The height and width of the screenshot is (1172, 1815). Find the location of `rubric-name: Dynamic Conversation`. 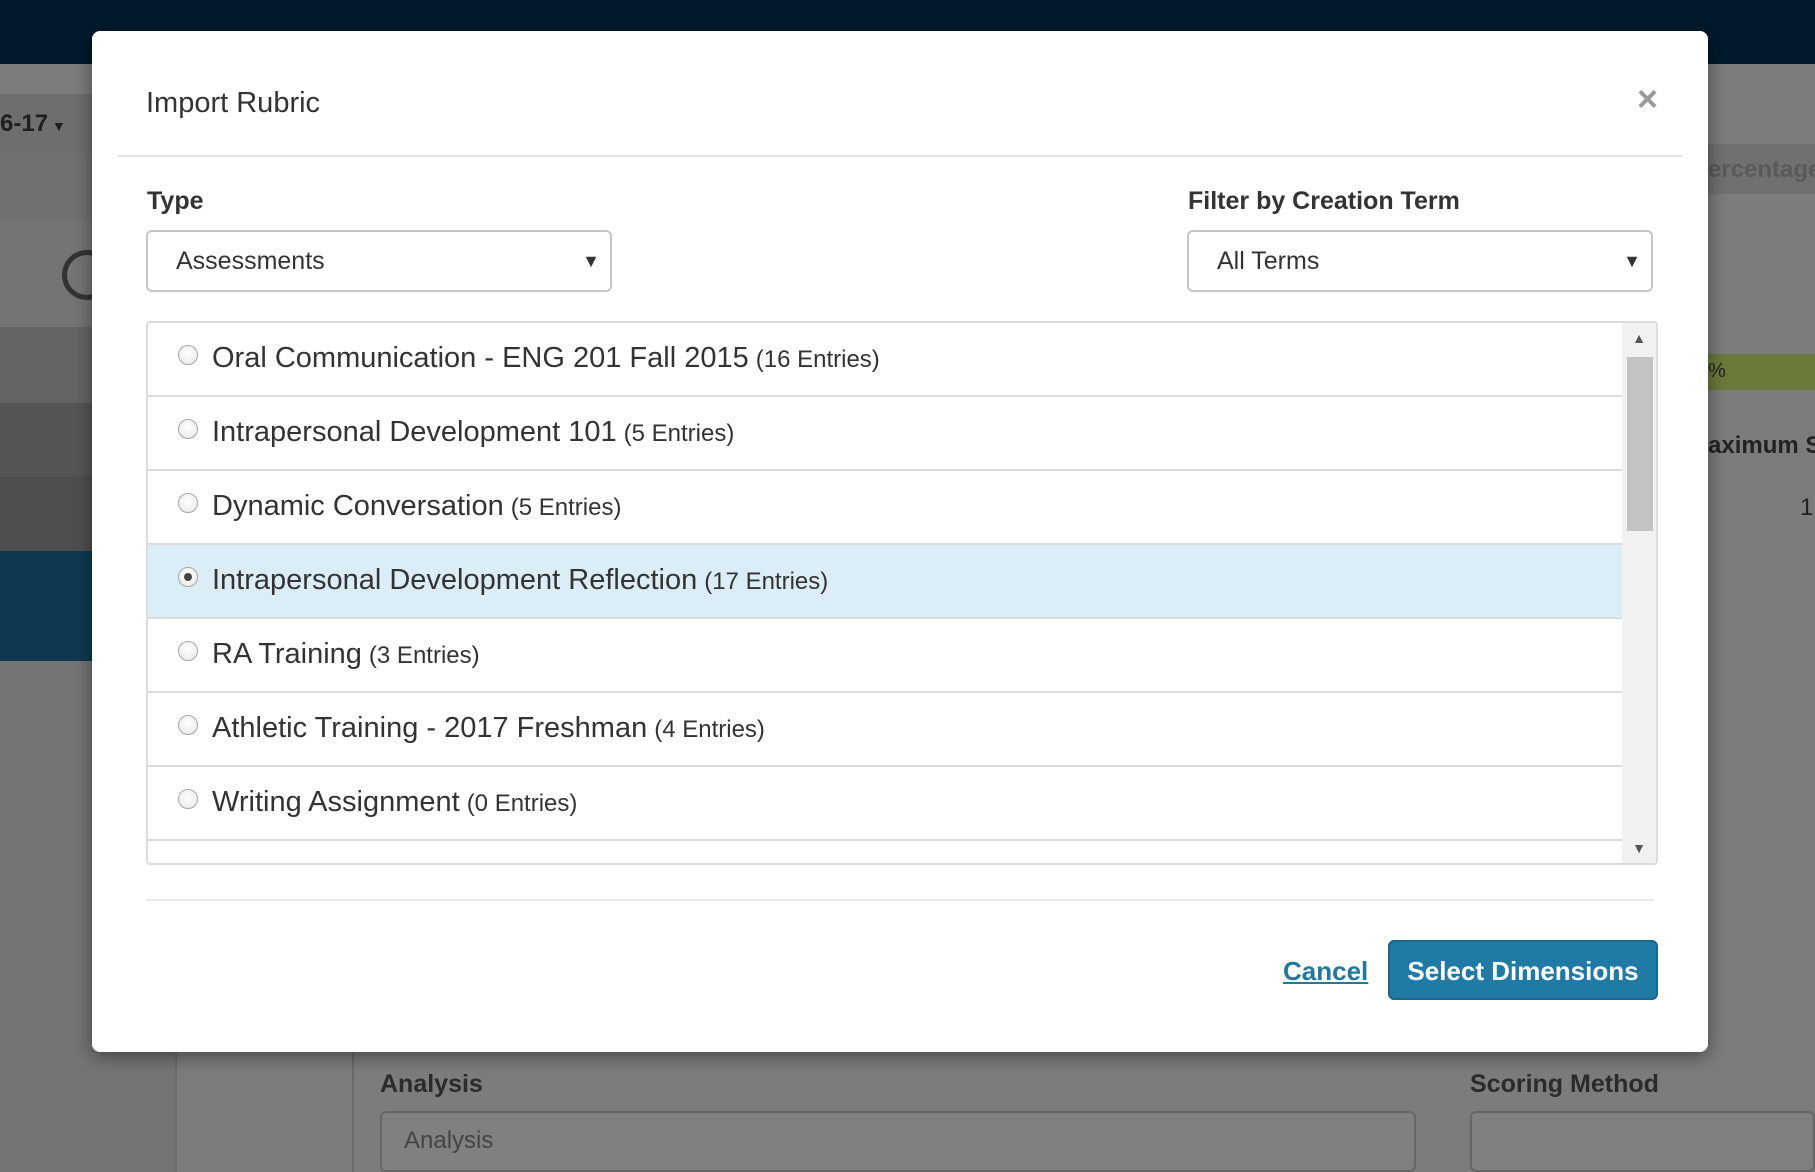

rubric-name: Dynamic Conversation is located at coordinates (358, 506).